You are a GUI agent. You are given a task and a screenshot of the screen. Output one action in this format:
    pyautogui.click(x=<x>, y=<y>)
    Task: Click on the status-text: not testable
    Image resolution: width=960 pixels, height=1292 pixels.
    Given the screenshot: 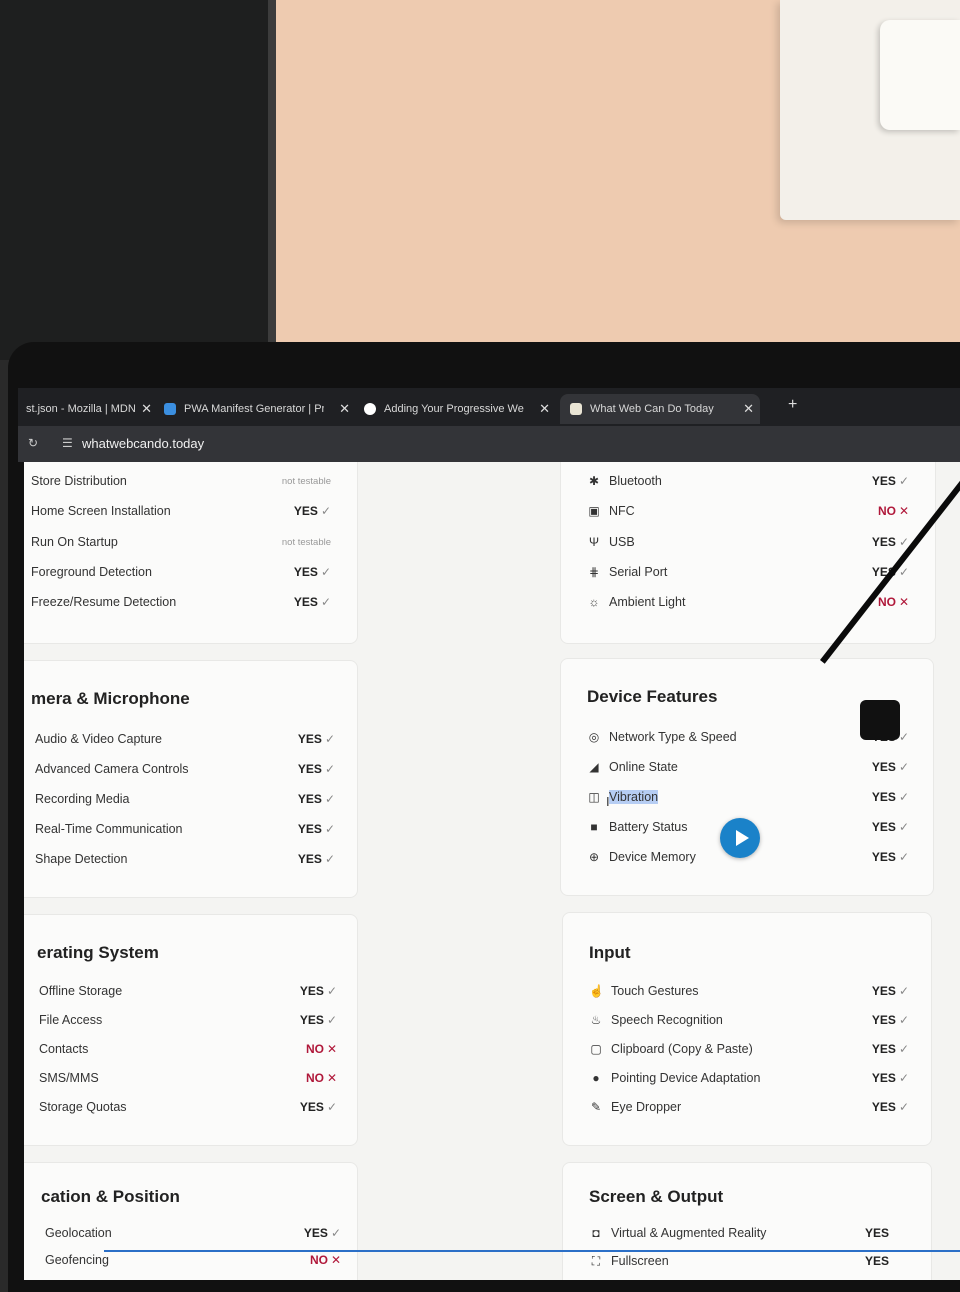 What is the action you would take?
    pyautogui.click(x=306, y=481)
    